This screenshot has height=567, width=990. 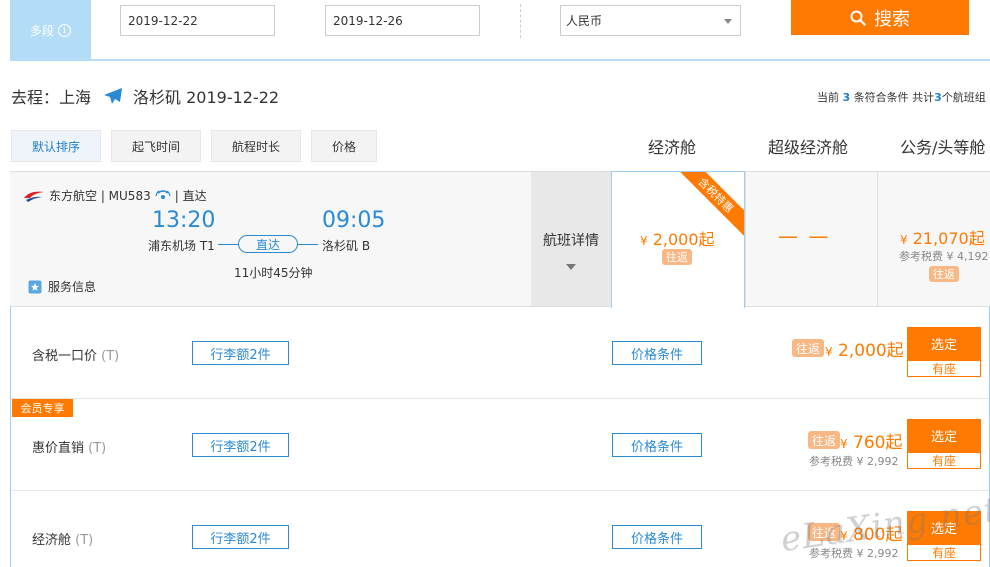 What do you see at coordinates (500, 30) in the screenshot?
I see `search-bar: 多段 i 2019-12-22 2019-12-26 人民币 搜索` at bounding box center [500, 30].